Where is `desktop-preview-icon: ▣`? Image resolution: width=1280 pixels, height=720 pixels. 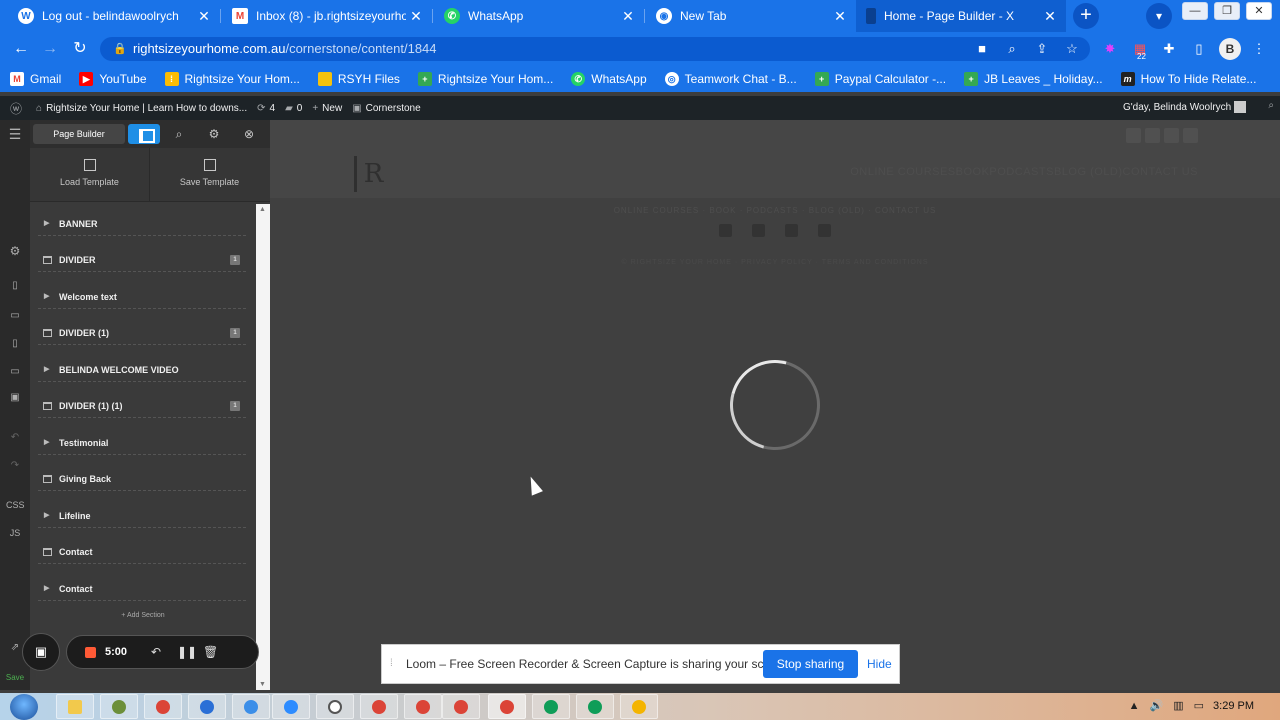 desktop-preview-icon: ▣ is located at coordinates (15, 397).